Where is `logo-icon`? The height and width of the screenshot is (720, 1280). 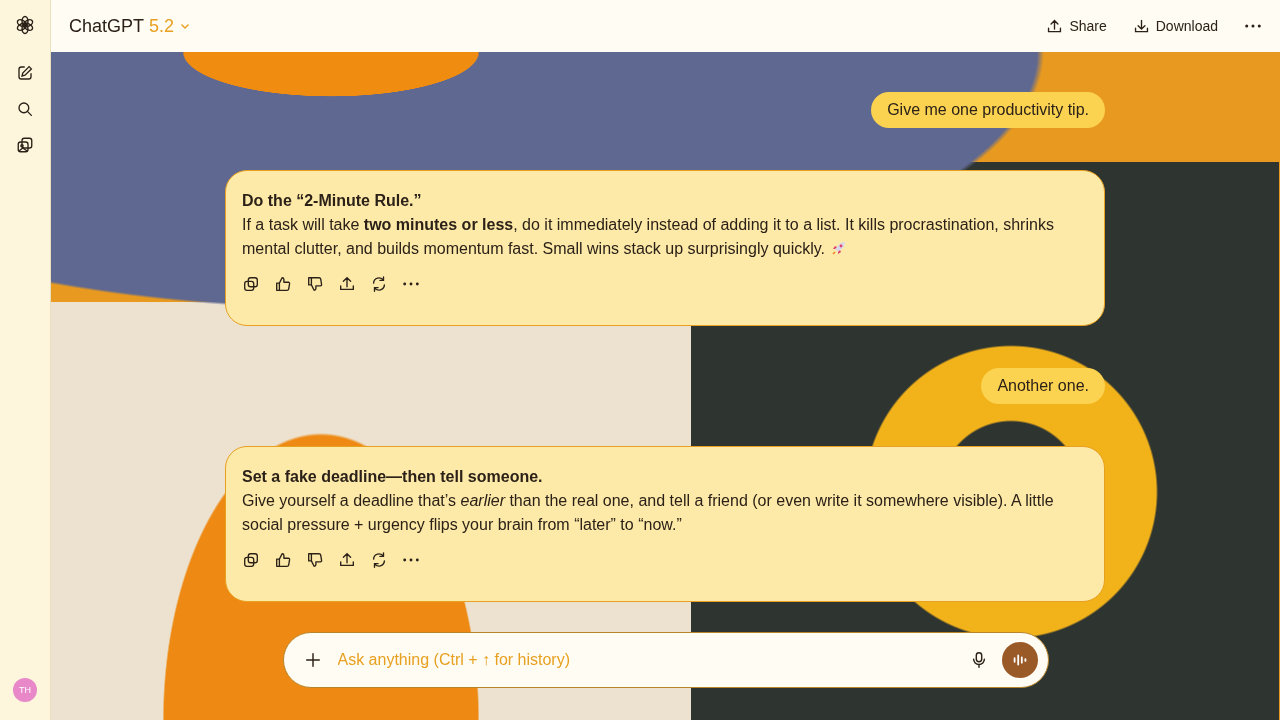
logo-icon is located at coordinates (25, 25).